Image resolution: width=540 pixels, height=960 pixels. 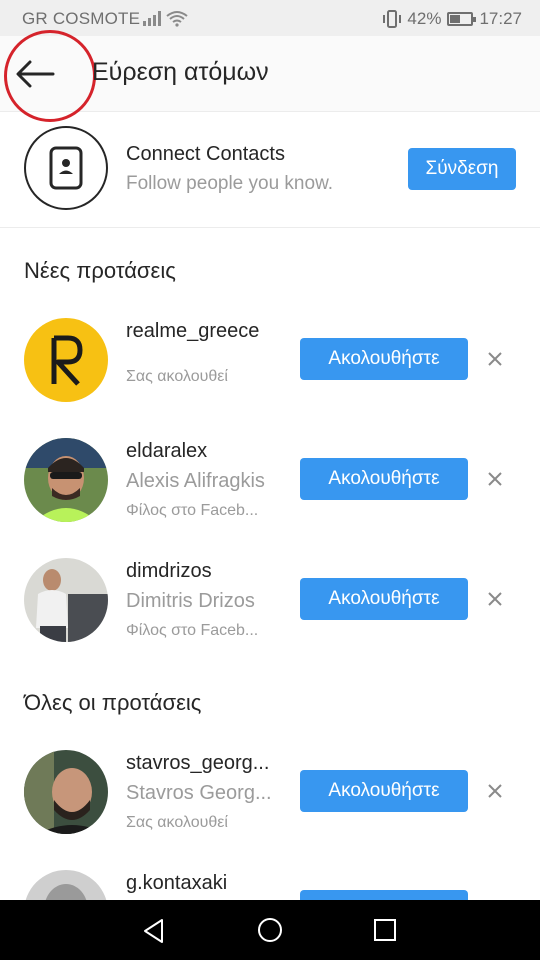 What do you see at coordinates (230, 183) in the screenshot?
I see `connect-subtitle: Follow people you know.` at bounding box center [230, 183].